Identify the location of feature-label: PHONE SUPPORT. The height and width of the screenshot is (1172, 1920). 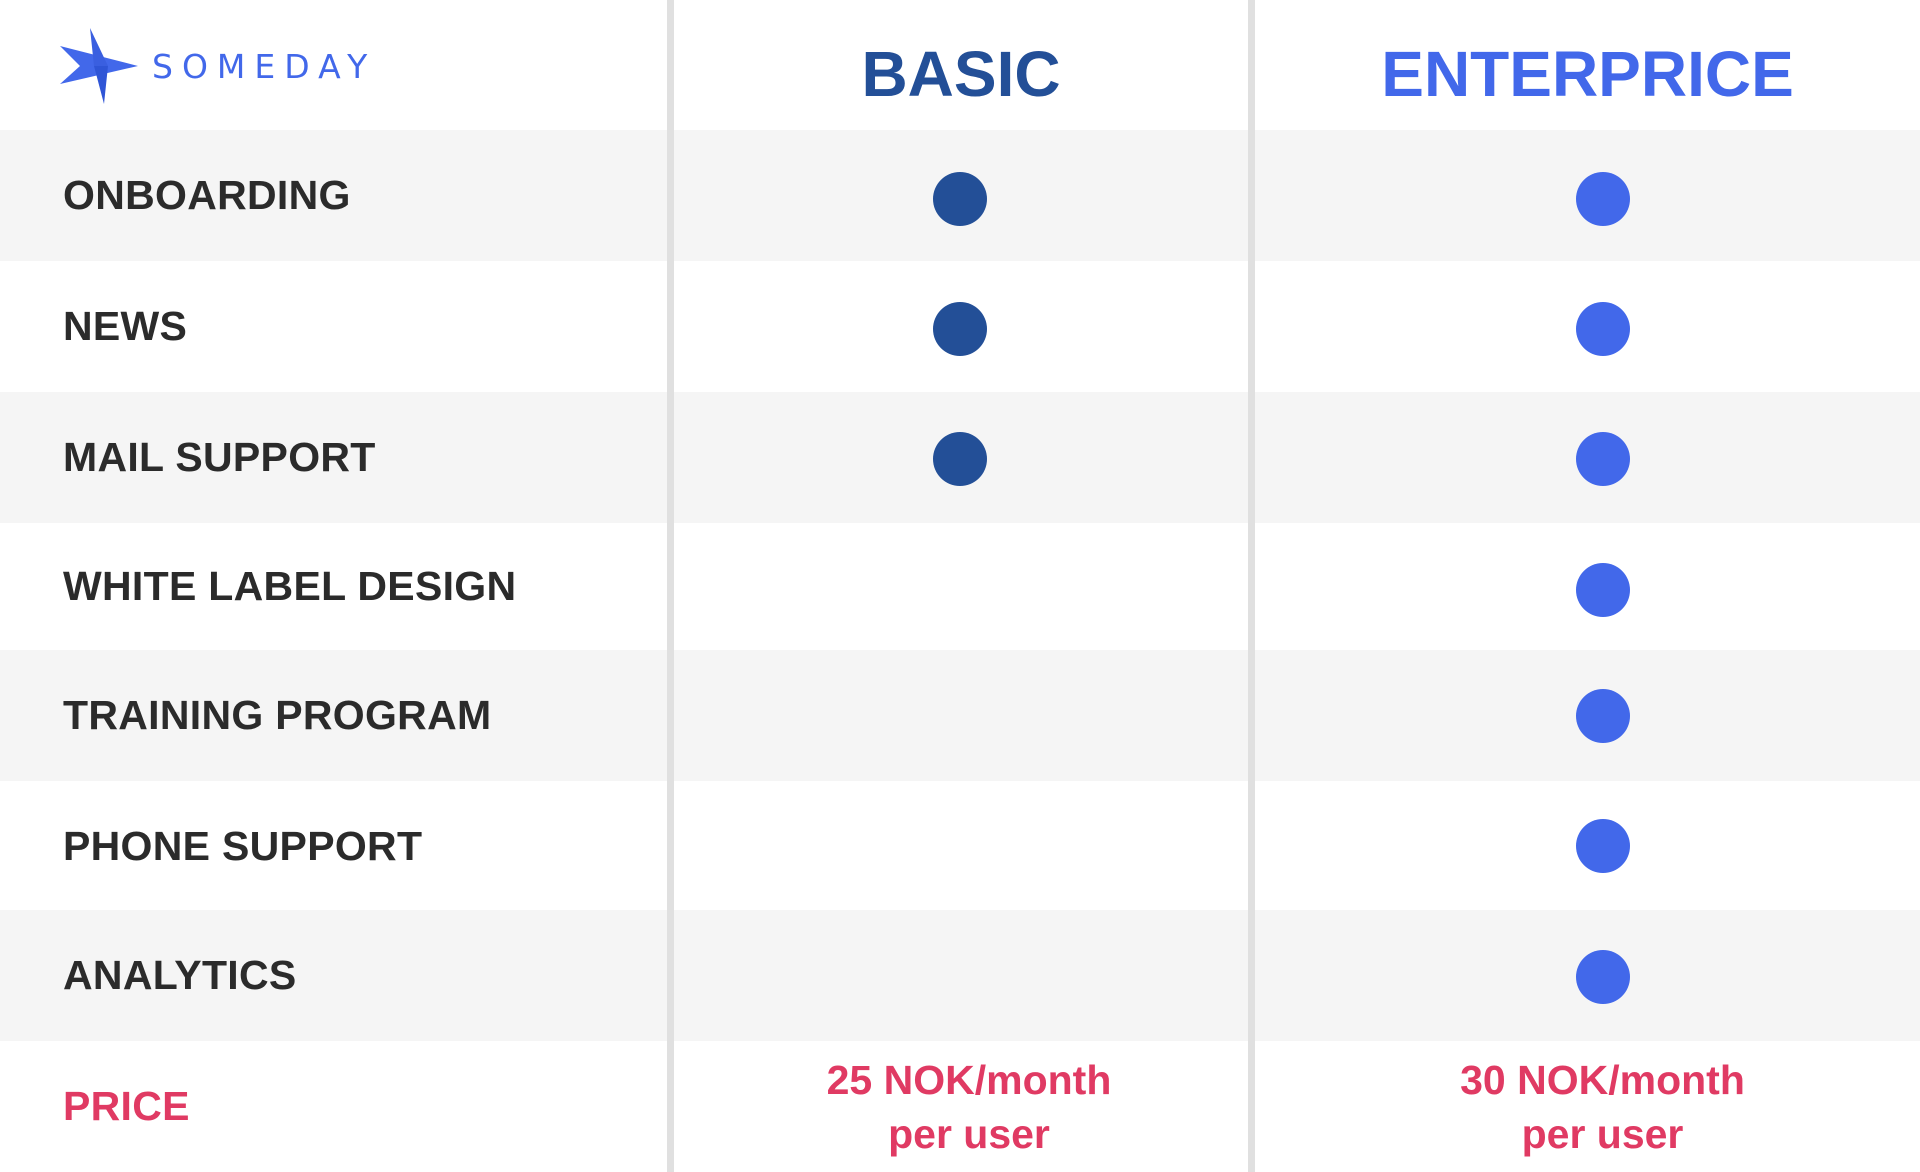
(243, 846).